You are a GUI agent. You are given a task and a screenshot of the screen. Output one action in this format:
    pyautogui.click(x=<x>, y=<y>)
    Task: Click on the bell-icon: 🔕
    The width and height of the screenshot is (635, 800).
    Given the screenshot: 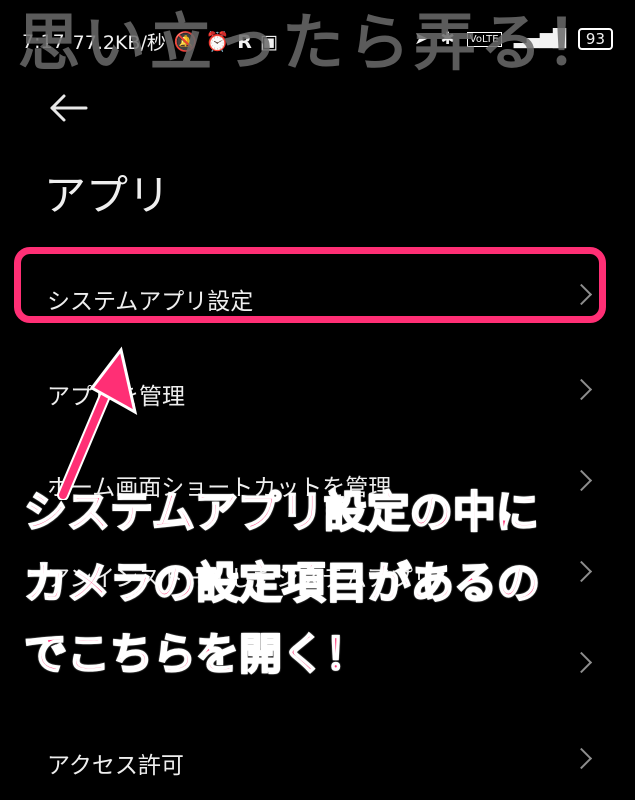 What is the action you would take?
    pyautogui.click(x=185, y=42)
    